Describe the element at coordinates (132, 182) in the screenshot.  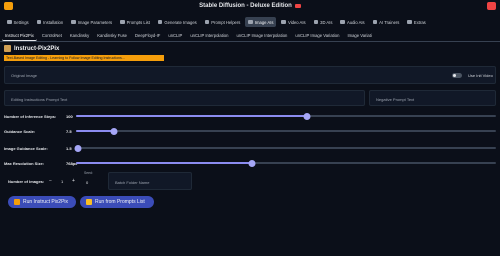
I see `batch-folder-placeholder: Batch Folder Name` at that location.